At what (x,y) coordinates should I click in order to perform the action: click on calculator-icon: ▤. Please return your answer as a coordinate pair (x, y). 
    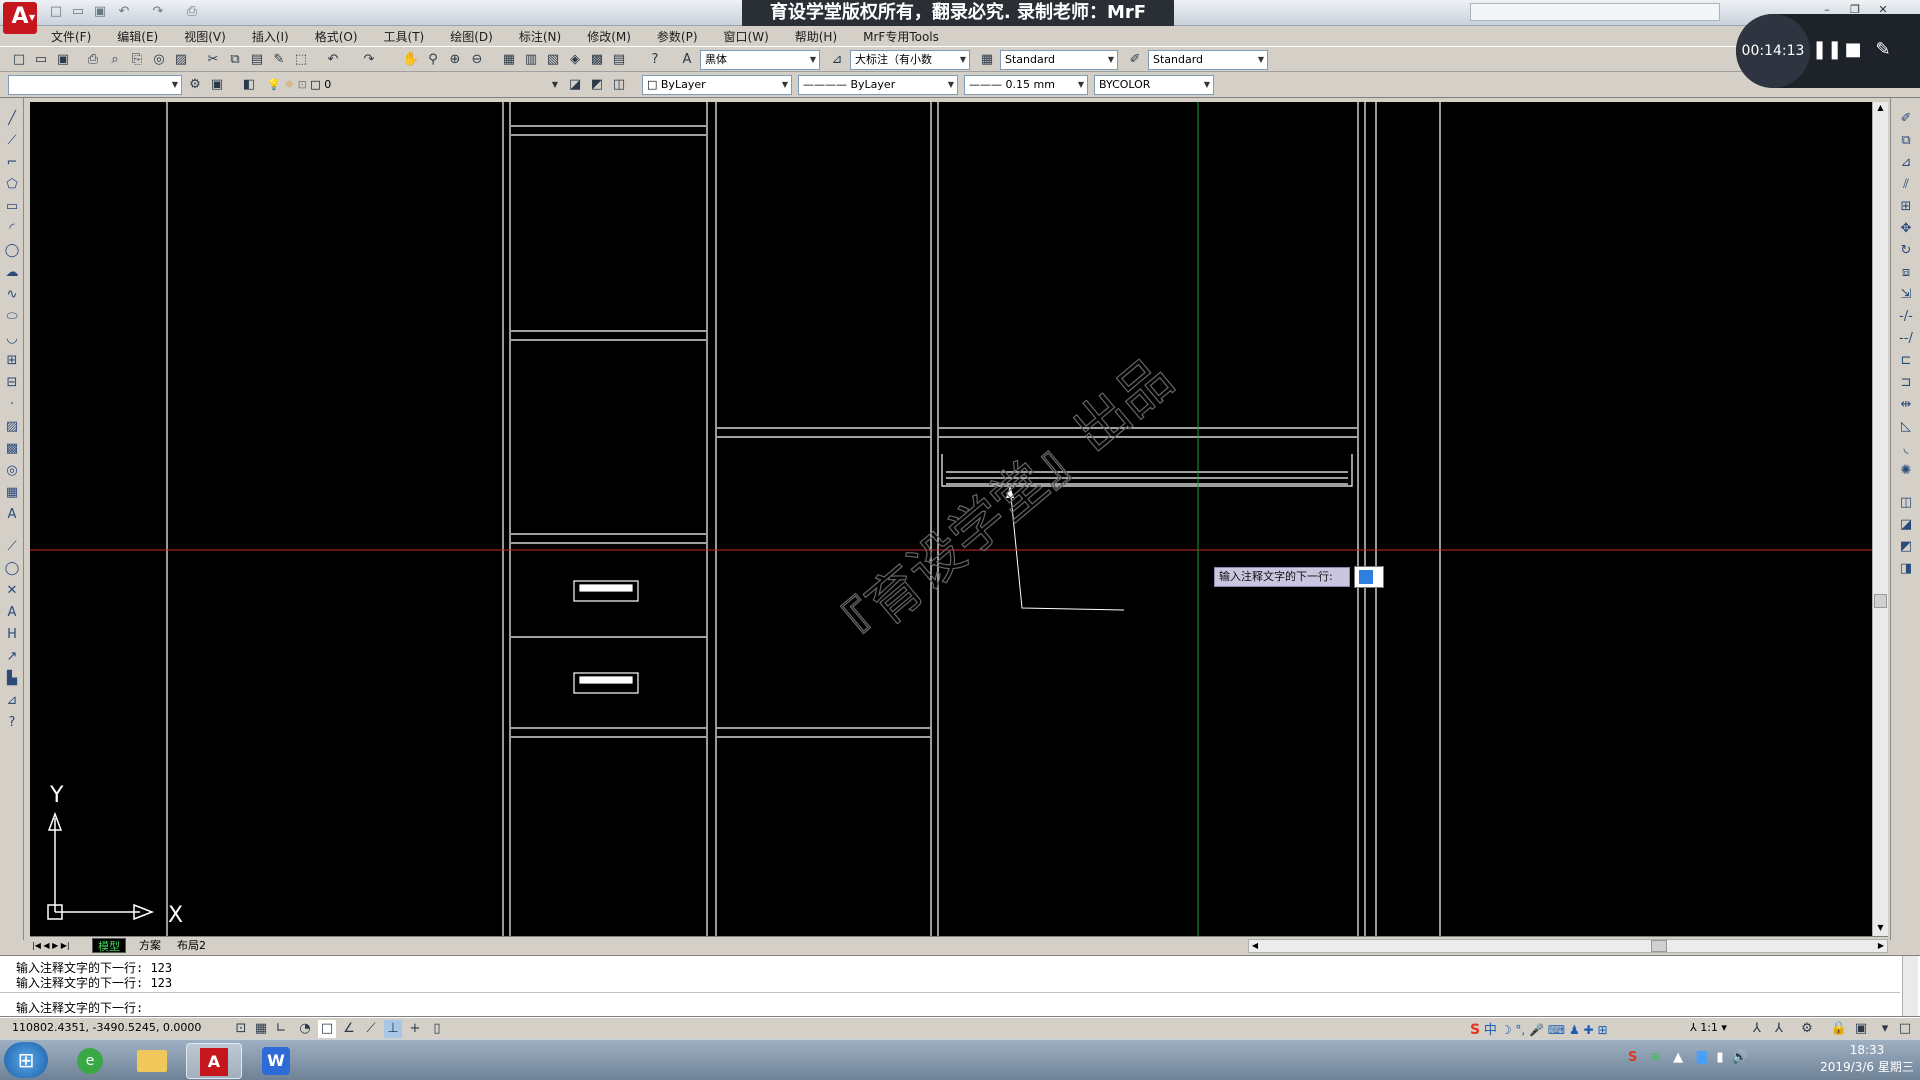
    Looking at the image, I should click on (619, 60).